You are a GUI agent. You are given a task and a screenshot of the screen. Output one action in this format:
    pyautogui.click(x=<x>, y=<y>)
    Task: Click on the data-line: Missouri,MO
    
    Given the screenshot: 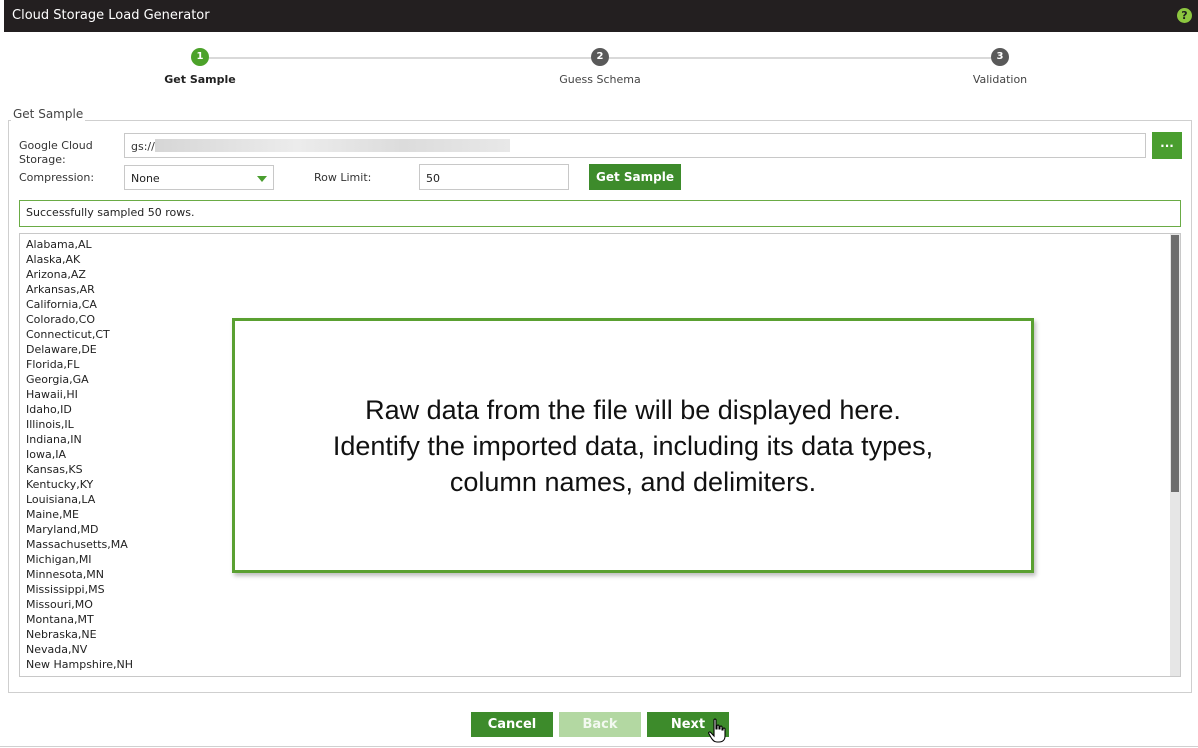 What is the action you would take?
    pyautogui.click(x=59, y=604)
    